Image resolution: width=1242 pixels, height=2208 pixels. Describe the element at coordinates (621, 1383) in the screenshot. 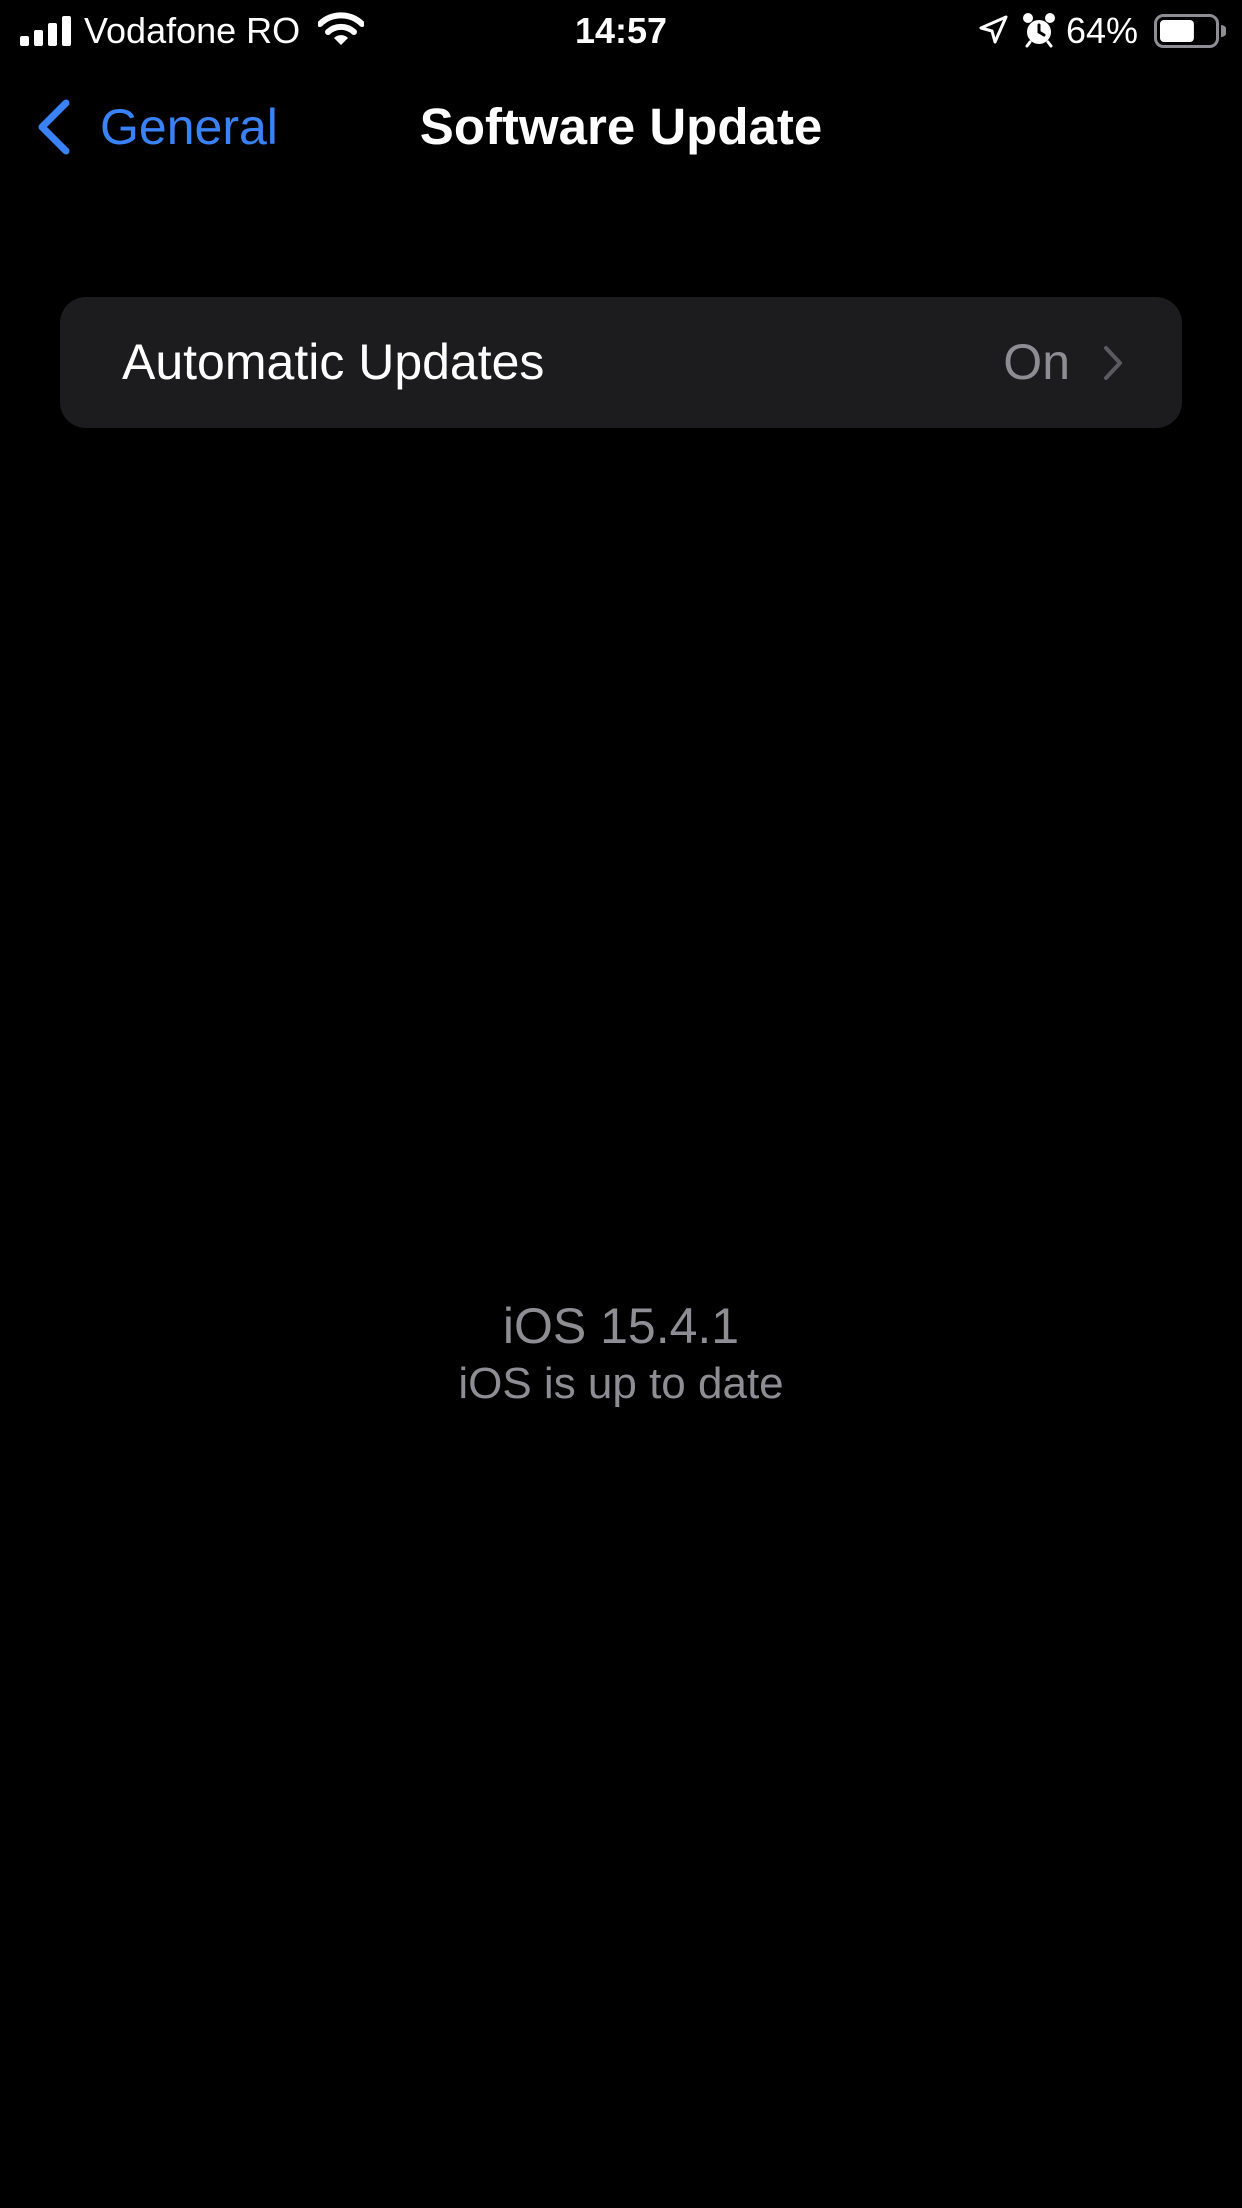

I see `up-to-date-message: iOS is up to date` at that location.